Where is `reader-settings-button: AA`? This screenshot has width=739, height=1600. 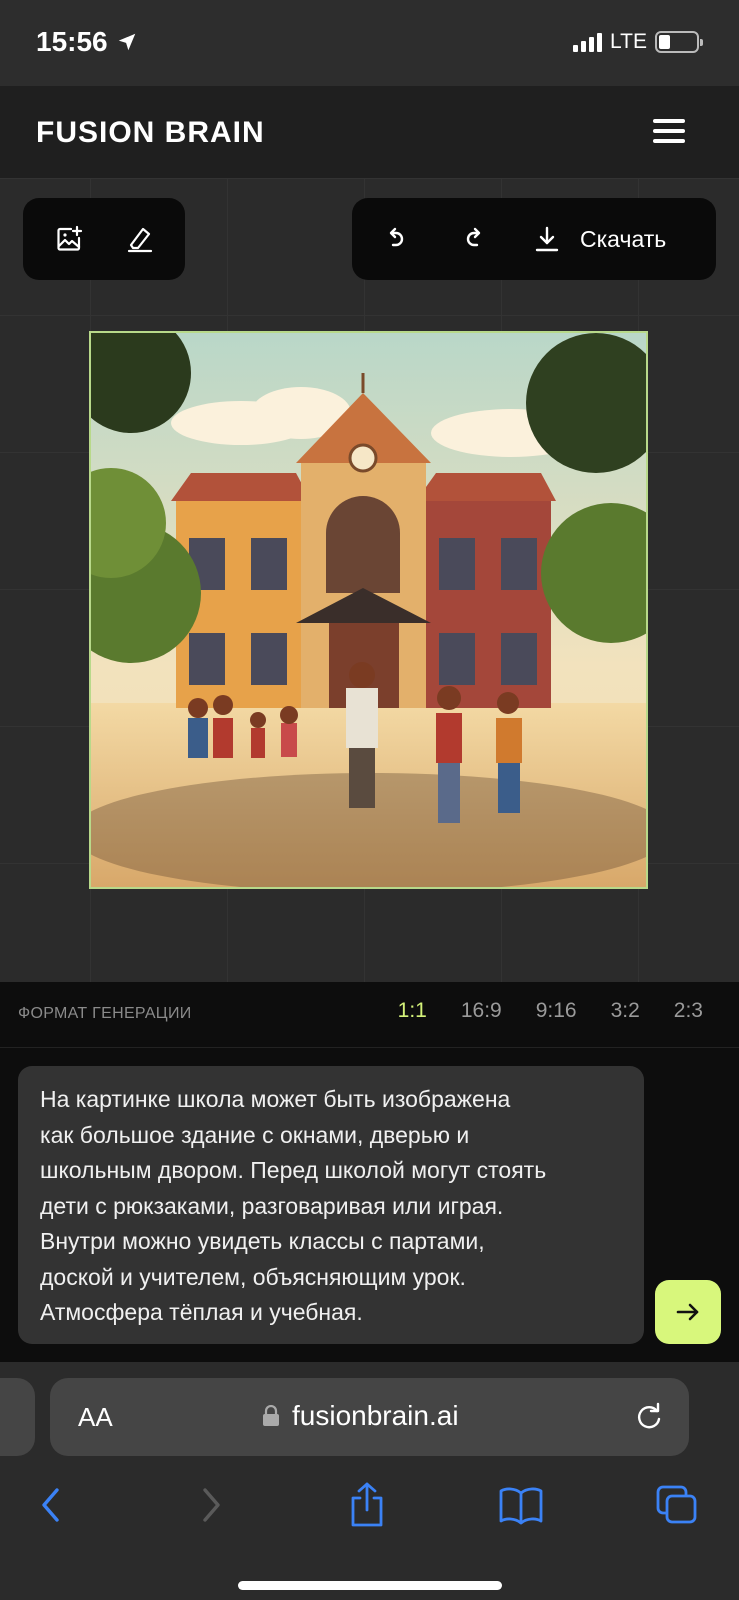
reader-settings-button: AA is located at coordinates (95, 1417).